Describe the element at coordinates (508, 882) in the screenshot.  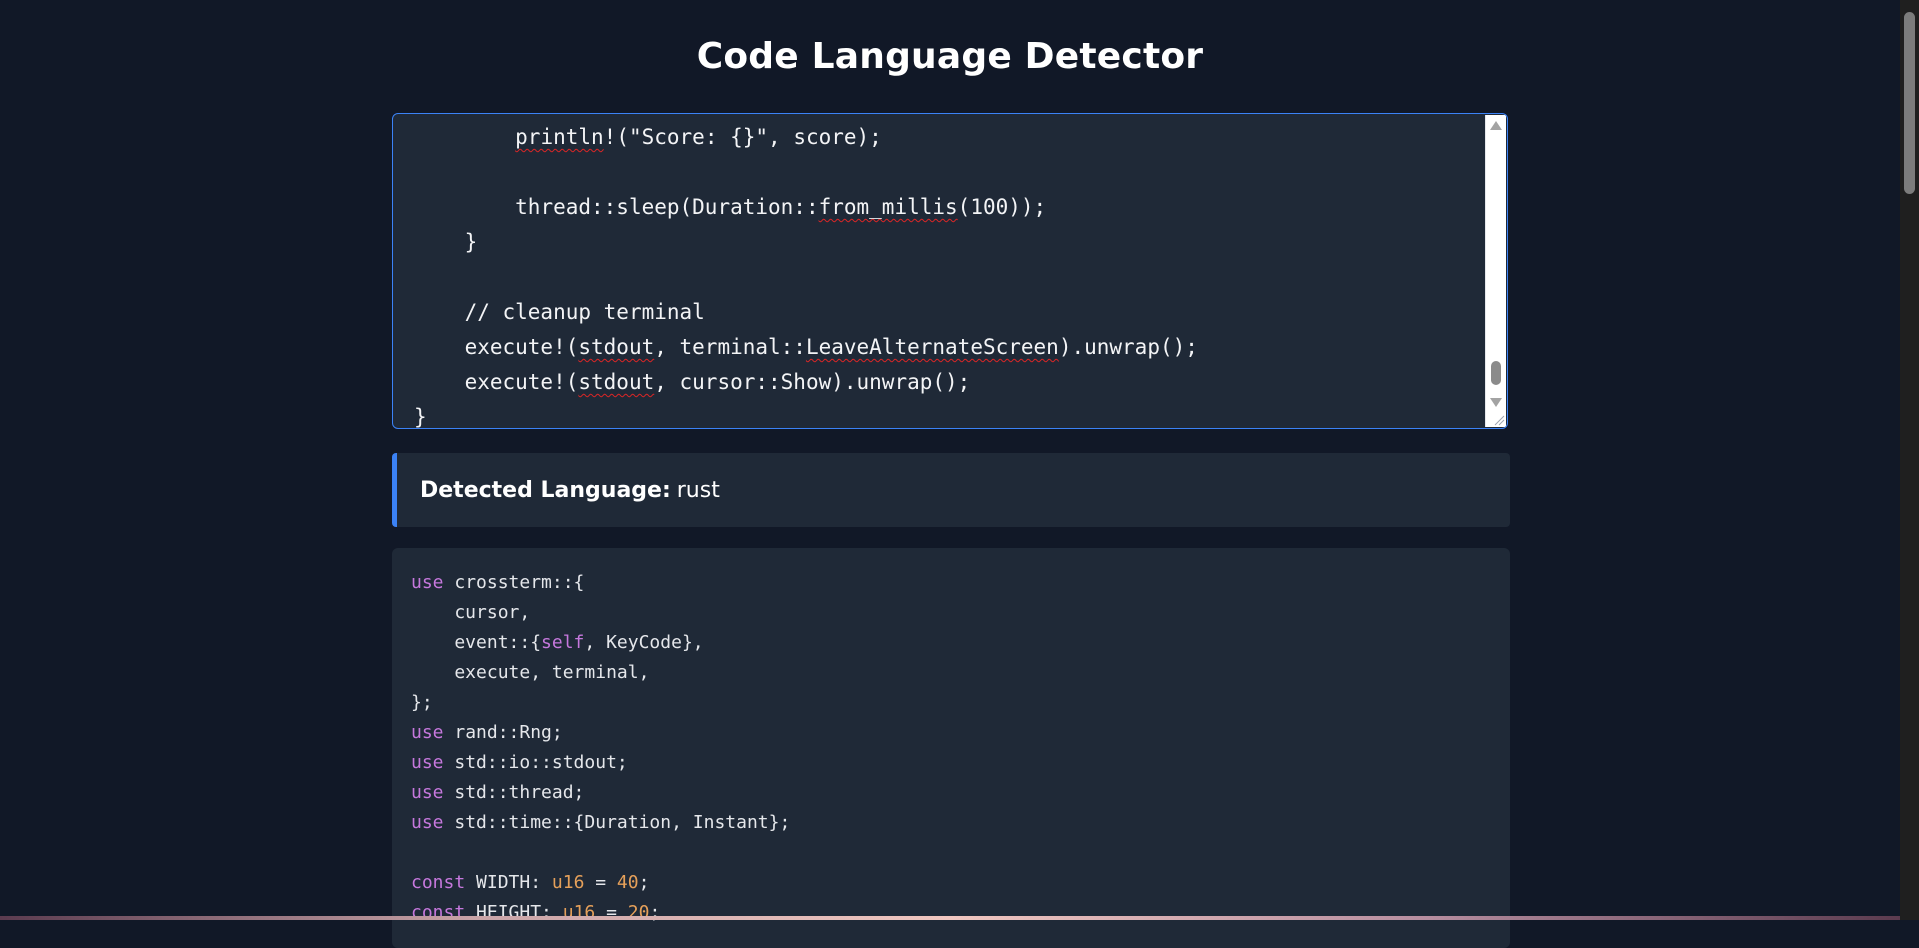
I see `code-text: WIDTH:` at that location.